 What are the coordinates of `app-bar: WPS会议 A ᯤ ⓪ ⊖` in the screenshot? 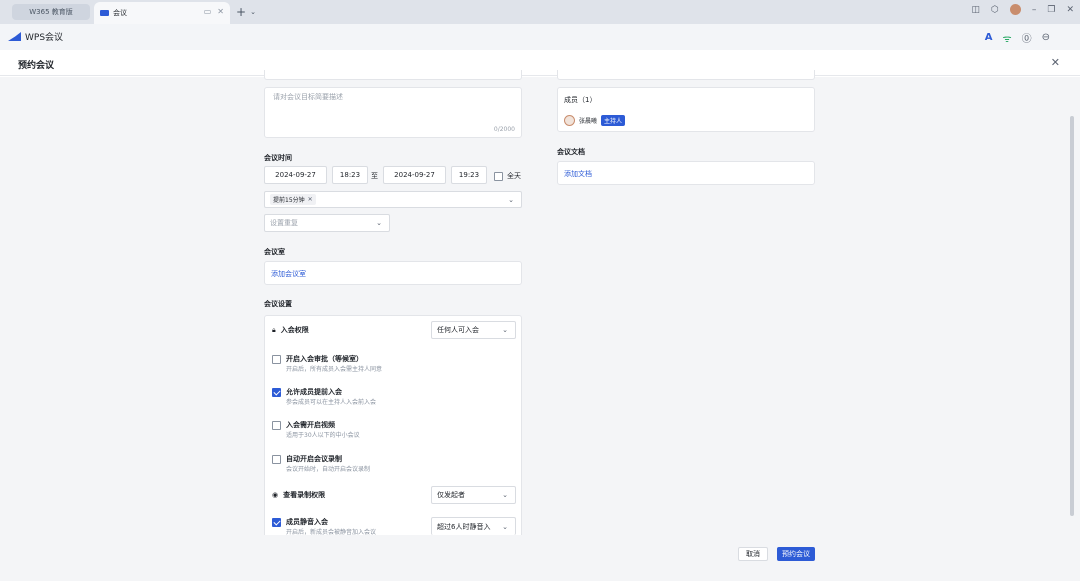 It's located at (540, 37).